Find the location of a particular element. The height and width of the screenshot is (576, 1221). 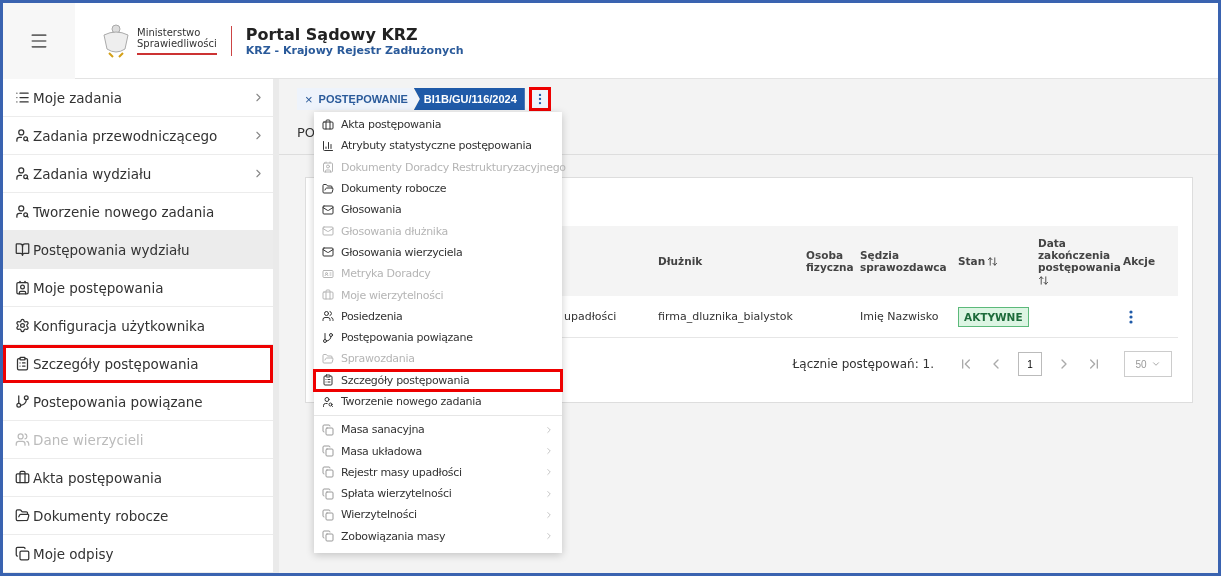

tab-label: PO is located at coordinates (306, 132).